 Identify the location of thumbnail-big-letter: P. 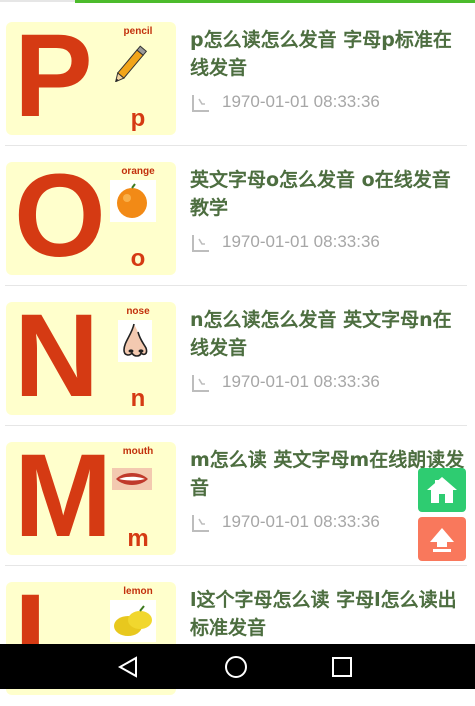
(53, 78).